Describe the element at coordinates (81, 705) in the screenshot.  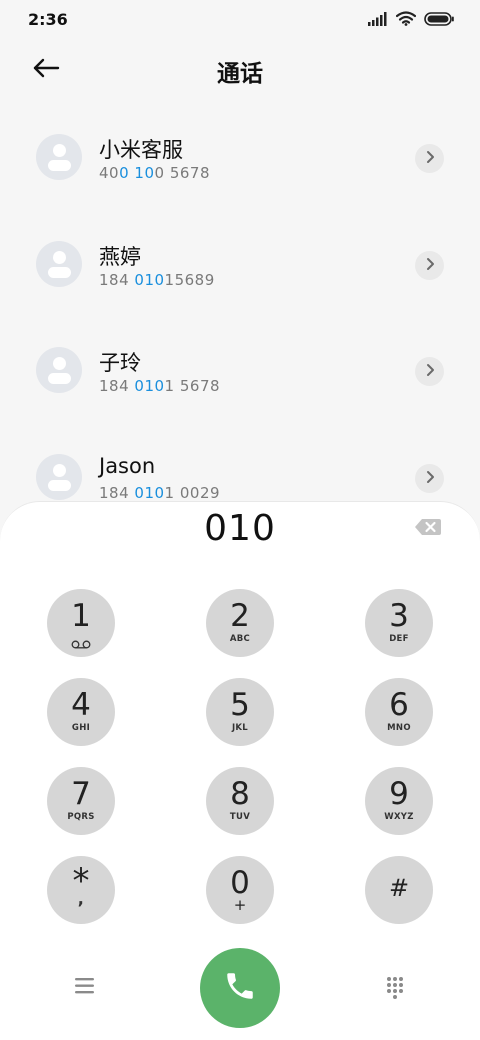
I see `key-digit: 4` at that location.